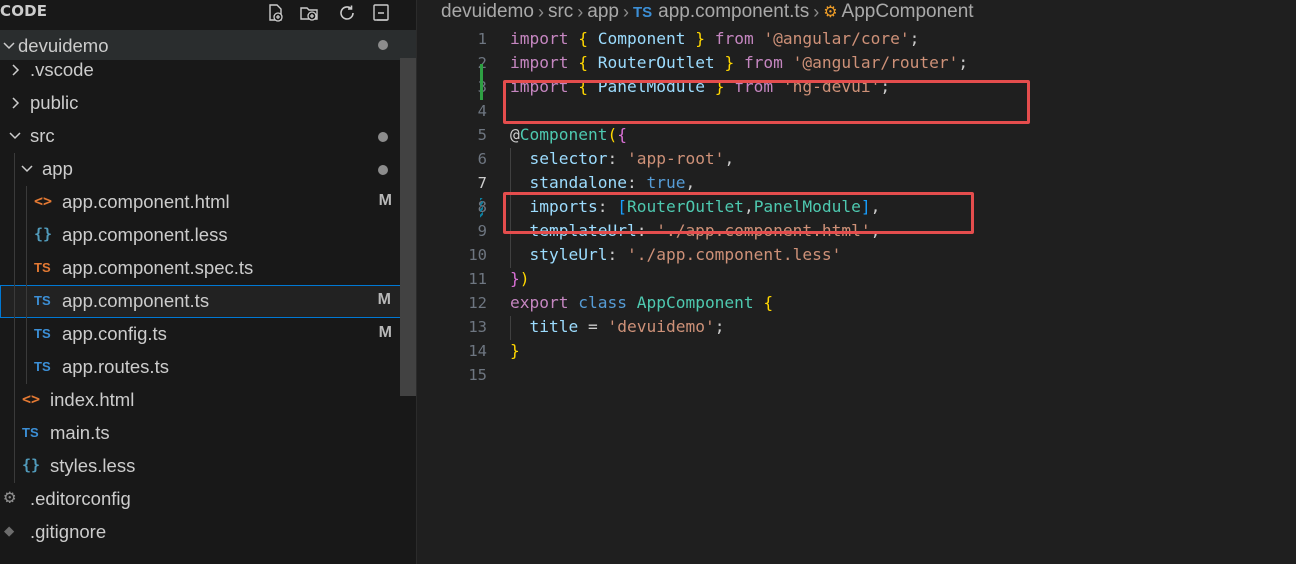 This screenshot has width=1296, height=564. What do you see at coordinates (200, 136) in the screenshot?
I see `tree-item: src` at bounding box center [200, 136].